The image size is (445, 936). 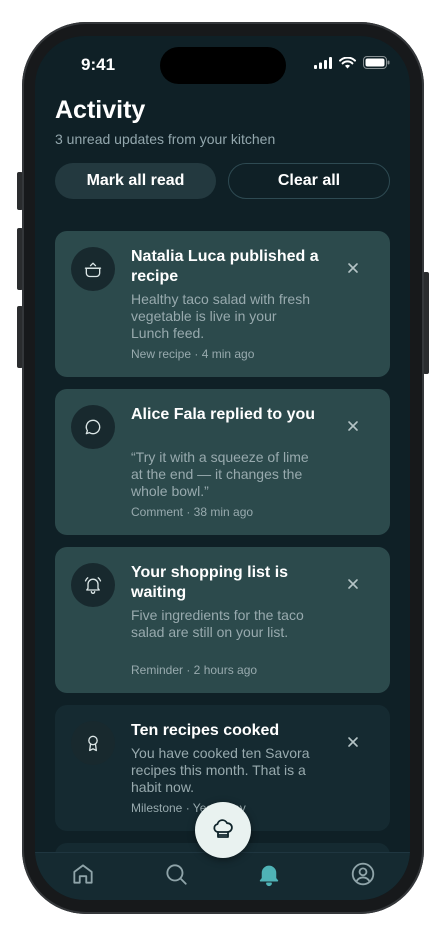 What do you see at coordinates (98, 64) in the screenshot?
I see `status-time: 9:41` at bounding box center [98, 64].